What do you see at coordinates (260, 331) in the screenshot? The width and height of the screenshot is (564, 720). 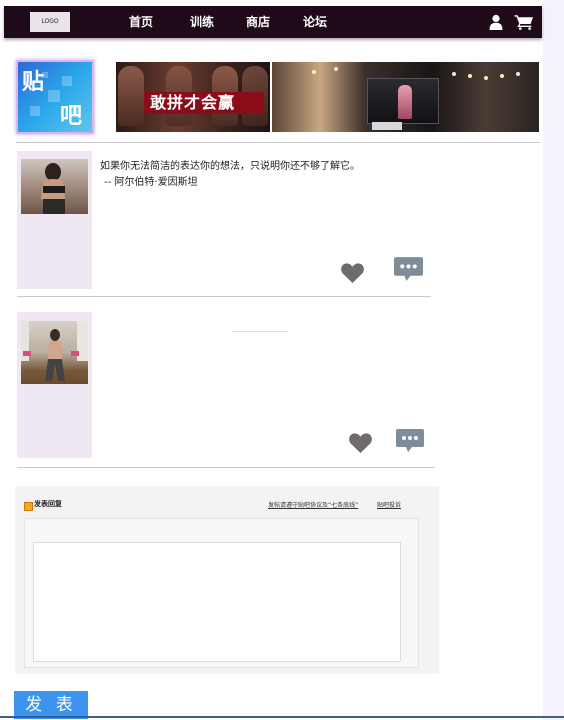 I see `post-content-placeholder` at bounding box center [260, 331].